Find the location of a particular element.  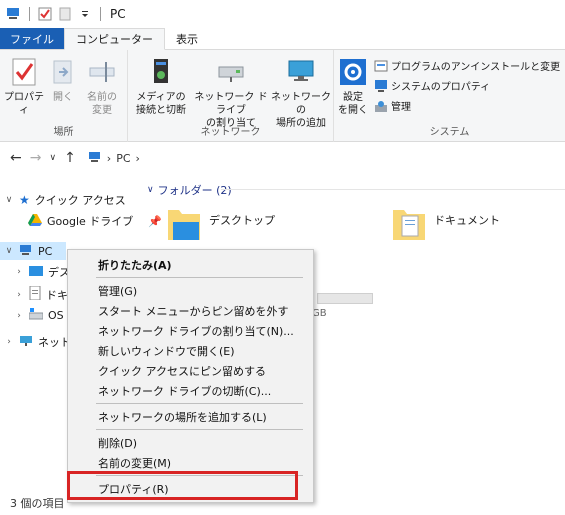

breadcrumb: › PC › is located at coordinates (114, 158).